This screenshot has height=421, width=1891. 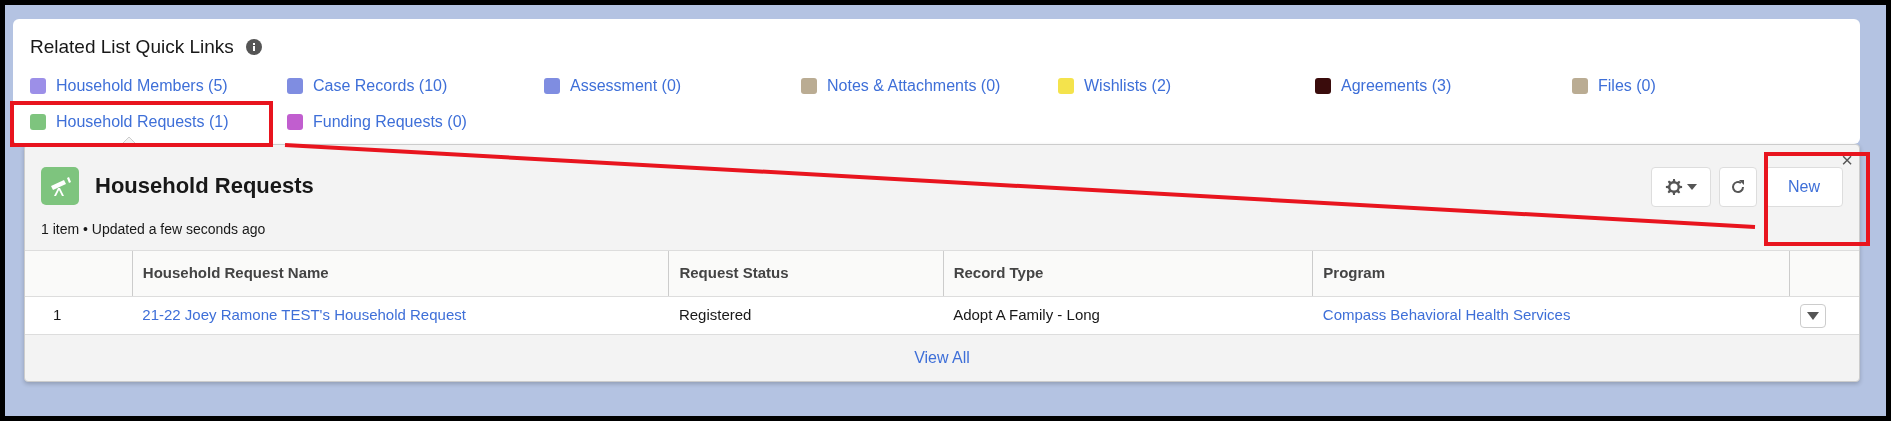 I want to click on column-header: Record Type, so click(x=1128, y=273).